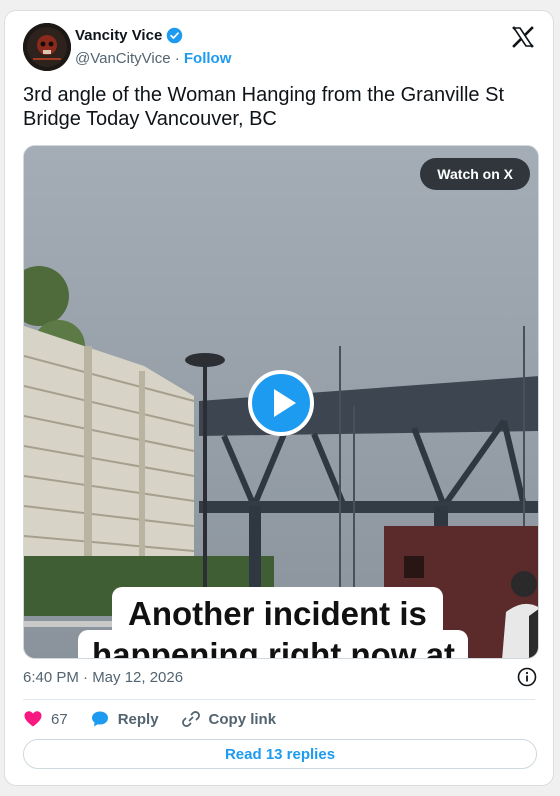 This screenshot has width=560, height=796. What do you see at coordinates (475, 174) in the screenshot?
I see `watch-on-x-button: Watch on X` at bounding box center [475, 174].